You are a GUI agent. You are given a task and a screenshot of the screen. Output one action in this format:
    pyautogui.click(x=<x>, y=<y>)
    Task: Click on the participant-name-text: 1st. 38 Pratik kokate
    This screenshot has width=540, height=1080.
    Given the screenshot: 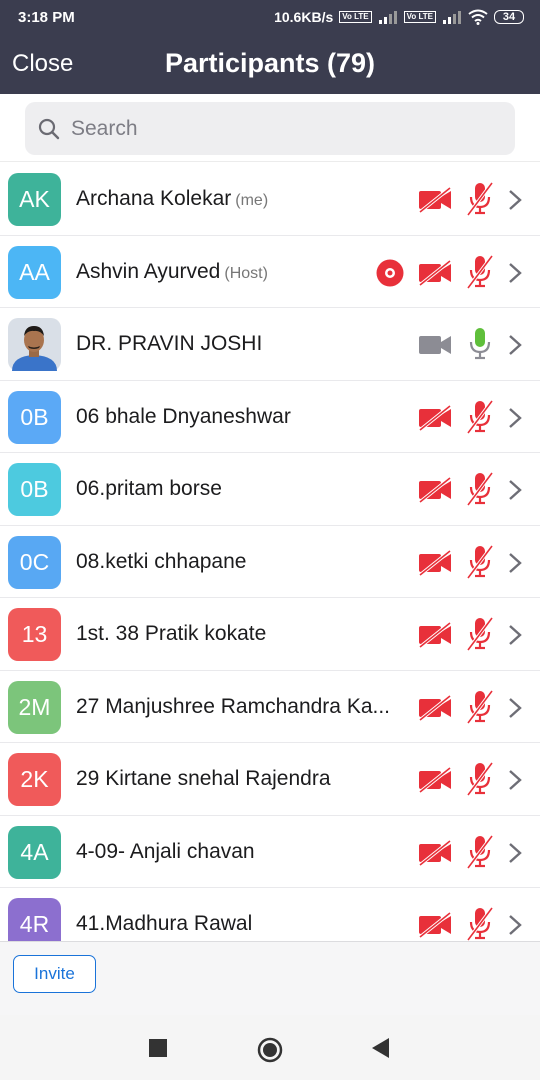 What is the action you would take?
    pyautogui.click(x=171, y=633)
    